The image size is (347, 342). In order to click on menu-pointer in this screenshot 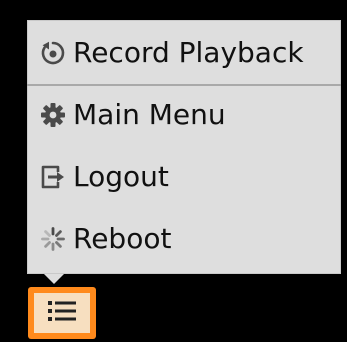, I will do `click(54, 279)`.